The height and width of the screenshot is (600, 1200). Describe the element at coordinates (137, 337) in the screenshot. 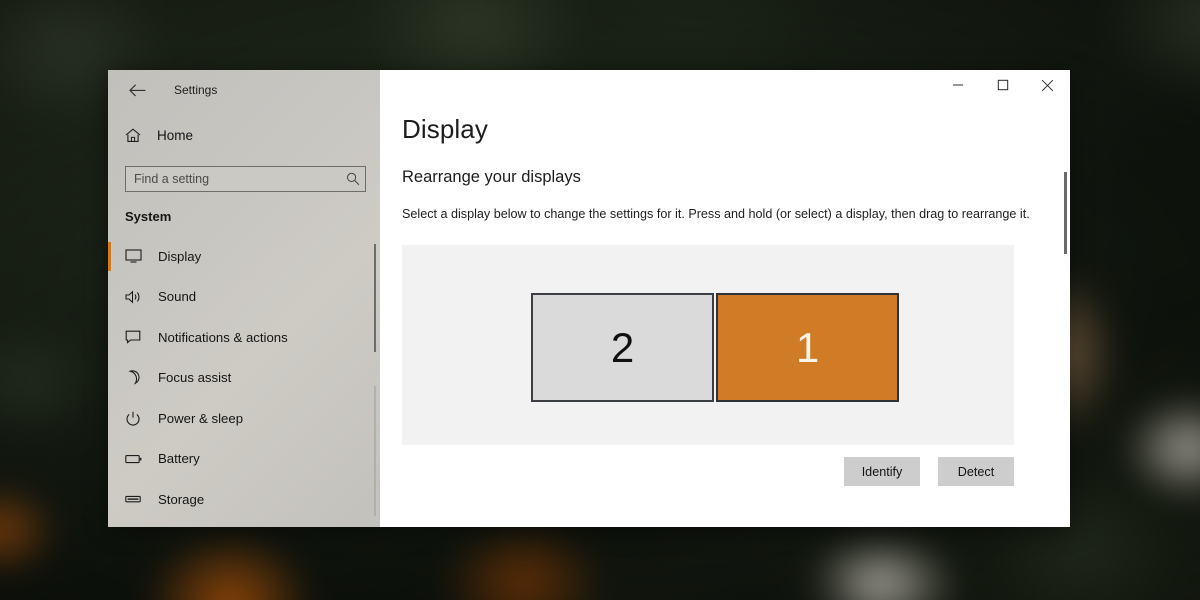

I see `notification-icon` at that location.